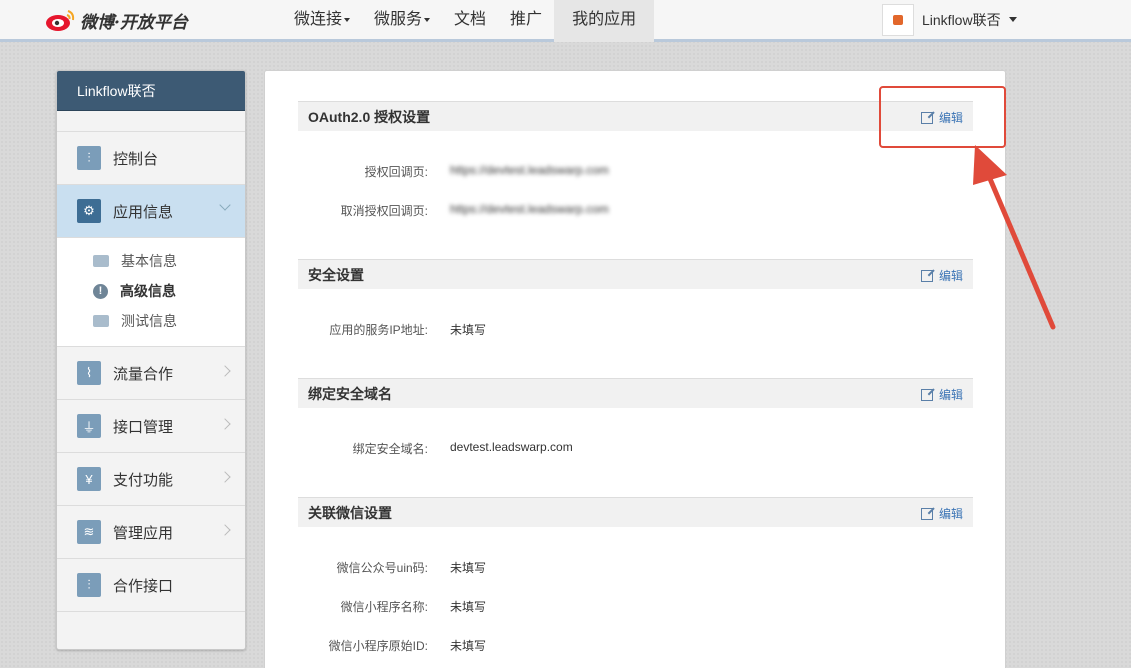  What do you see at coordinates (151, 91) in the screenshot?
I see `sidebar-title: Linkflow联否` at bounding box center [151, 91].